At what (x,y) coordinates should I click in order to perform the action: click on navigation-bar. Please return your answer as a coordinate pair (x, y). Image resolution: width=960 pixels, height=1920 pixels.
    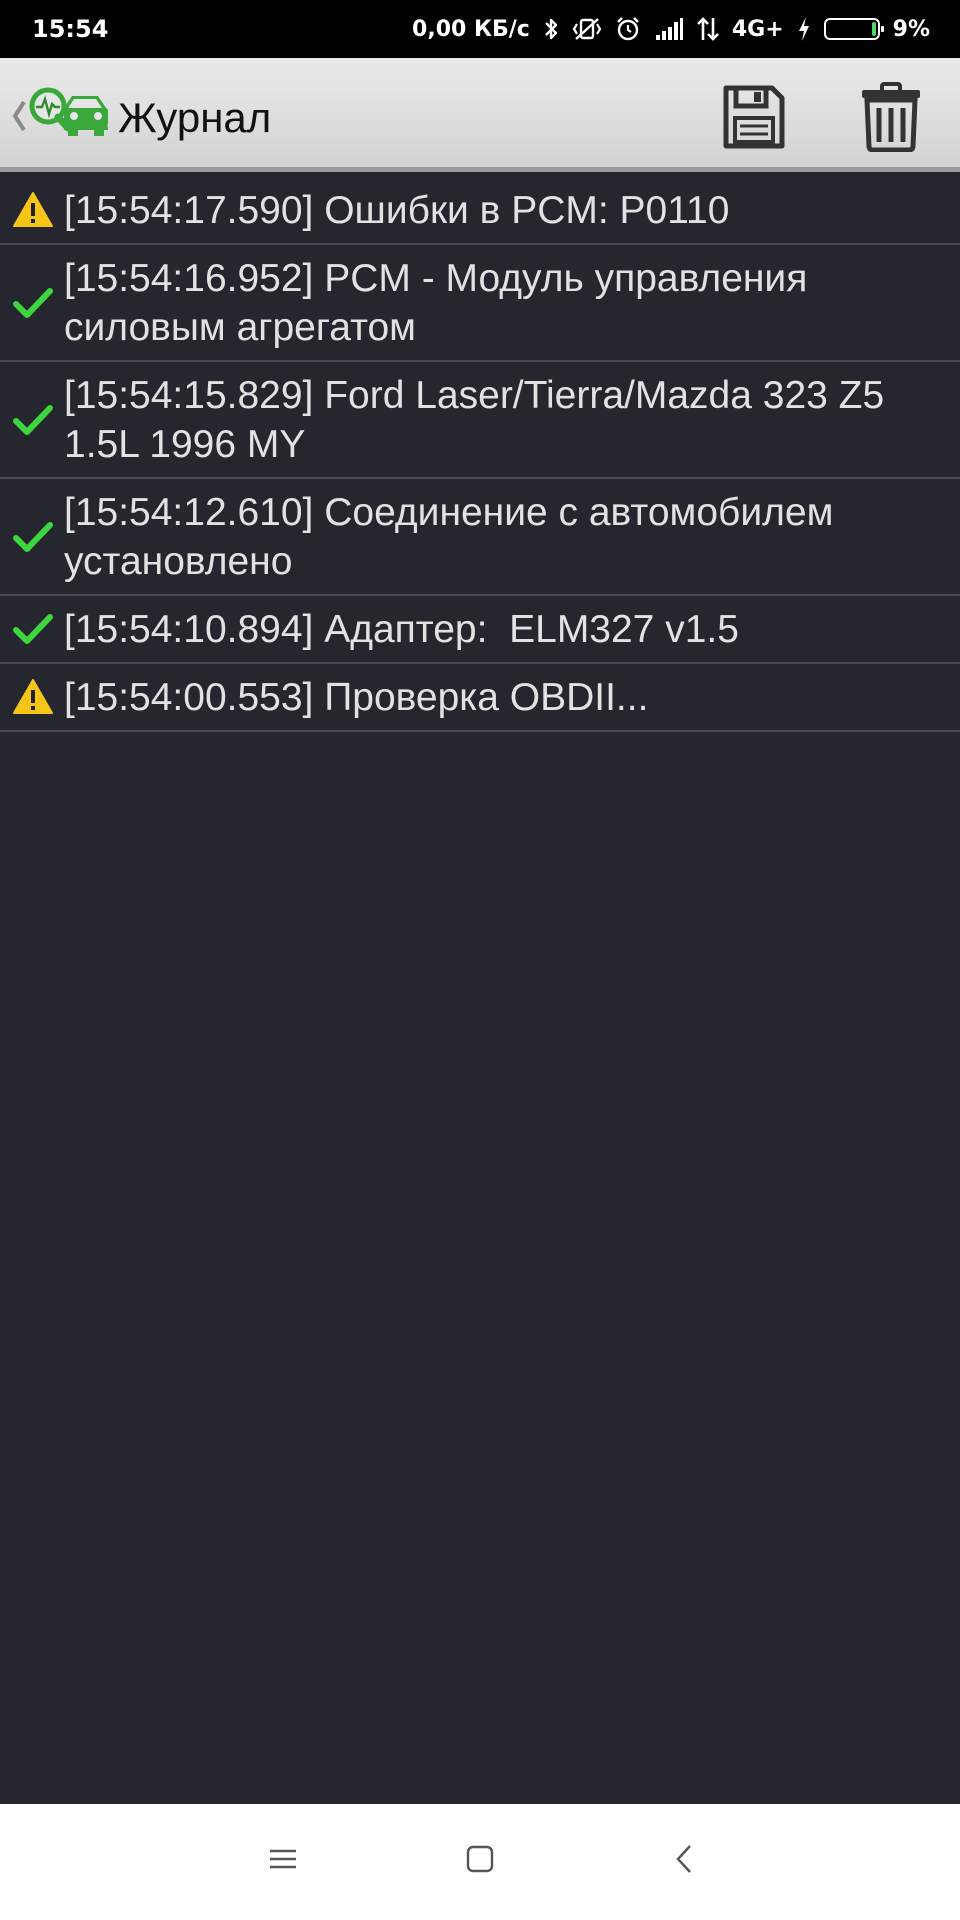
    Looking at the image, I should click on (480, 1862).